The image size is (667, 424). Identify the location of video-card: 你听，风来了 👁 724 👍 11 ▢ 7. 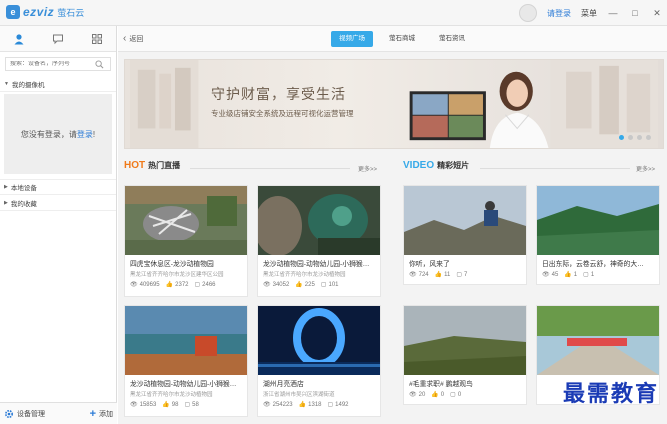
(465, 235).